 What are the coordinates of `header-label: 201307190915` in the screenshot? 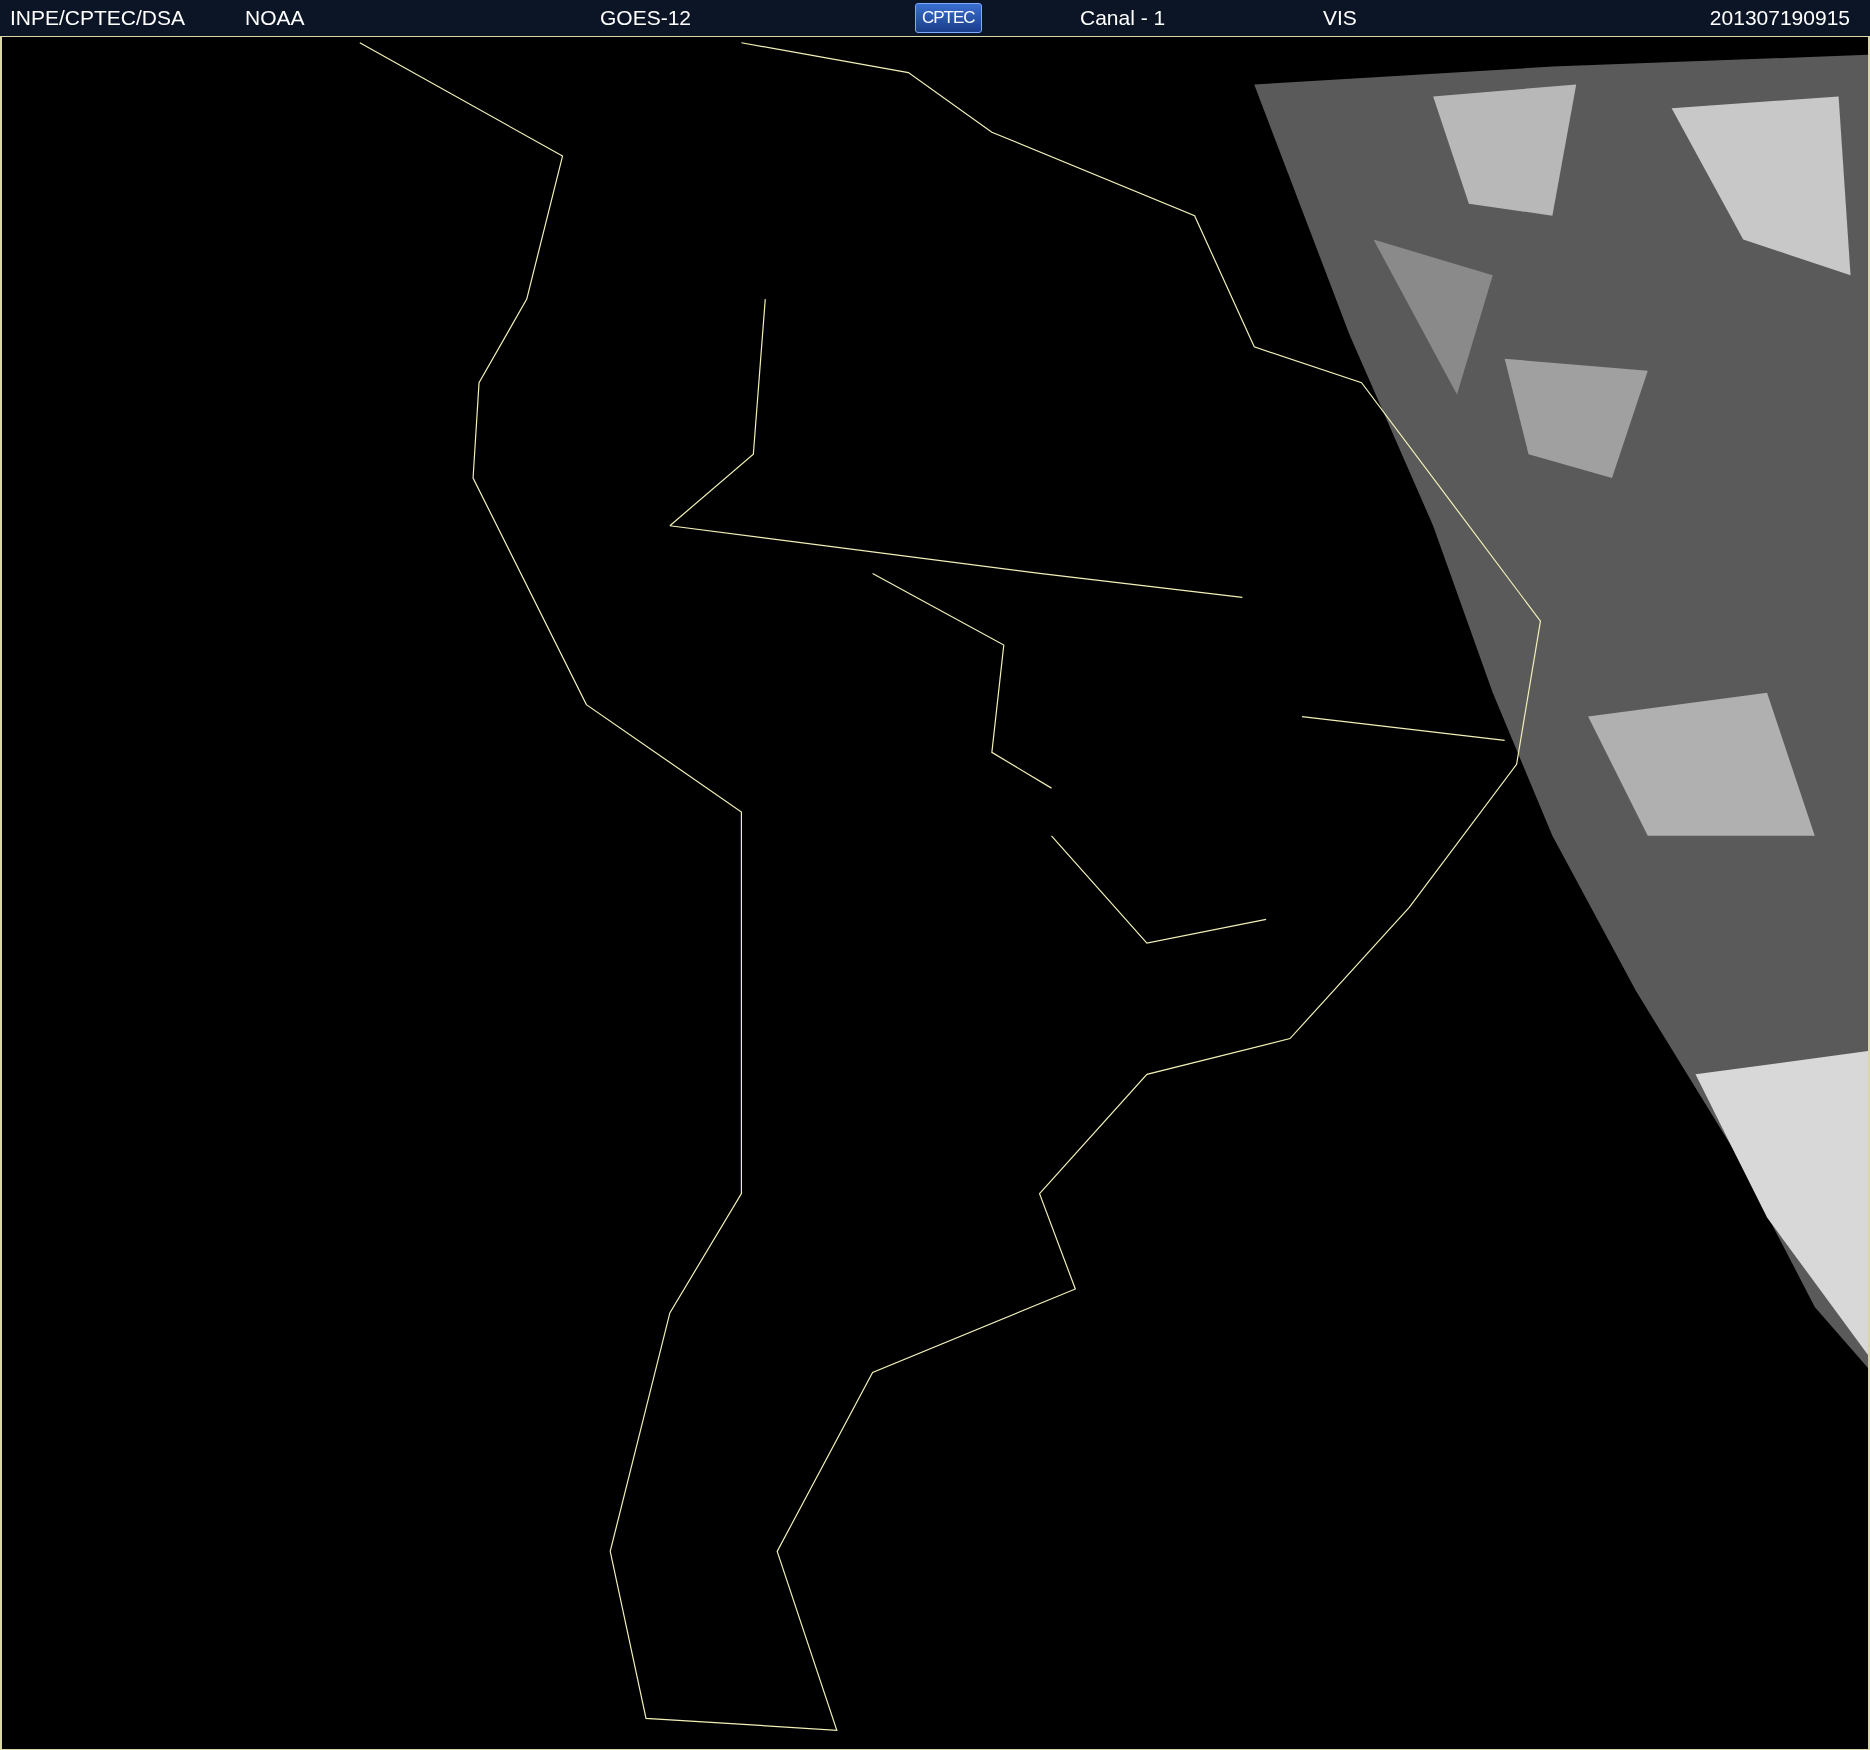 It's located at (1779, 18).